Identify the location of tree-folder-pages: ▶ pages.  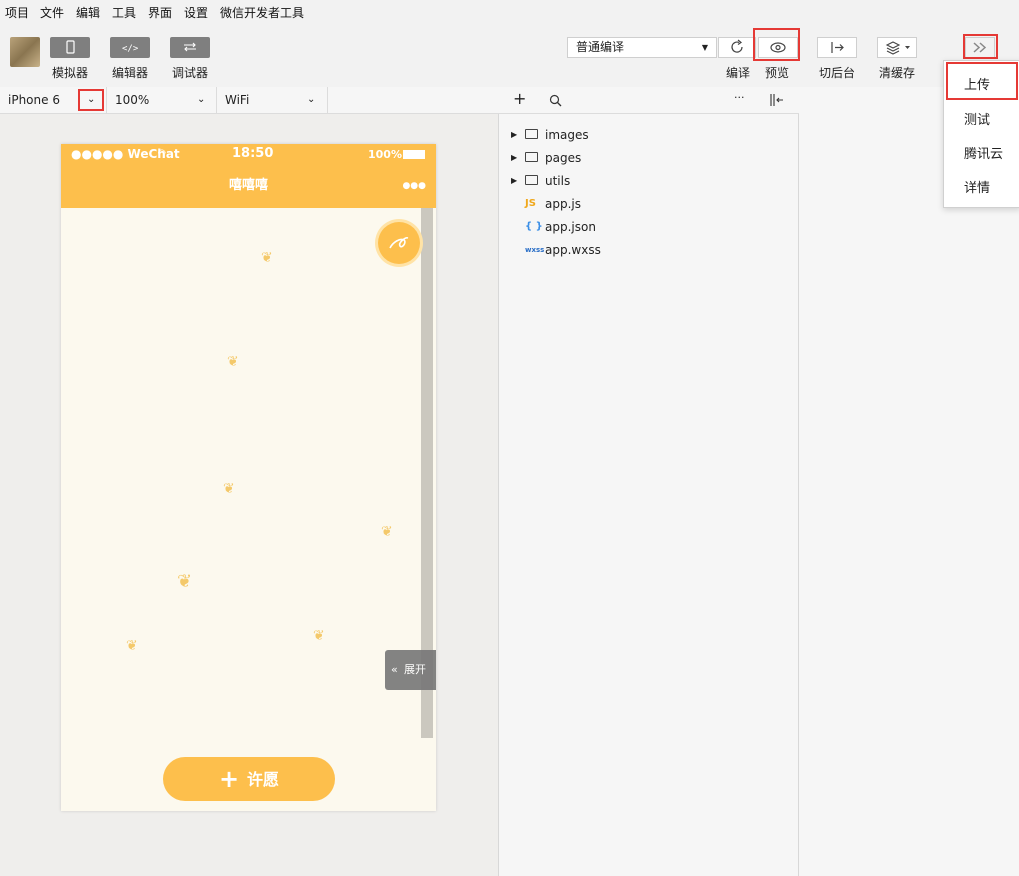
(611, 158).